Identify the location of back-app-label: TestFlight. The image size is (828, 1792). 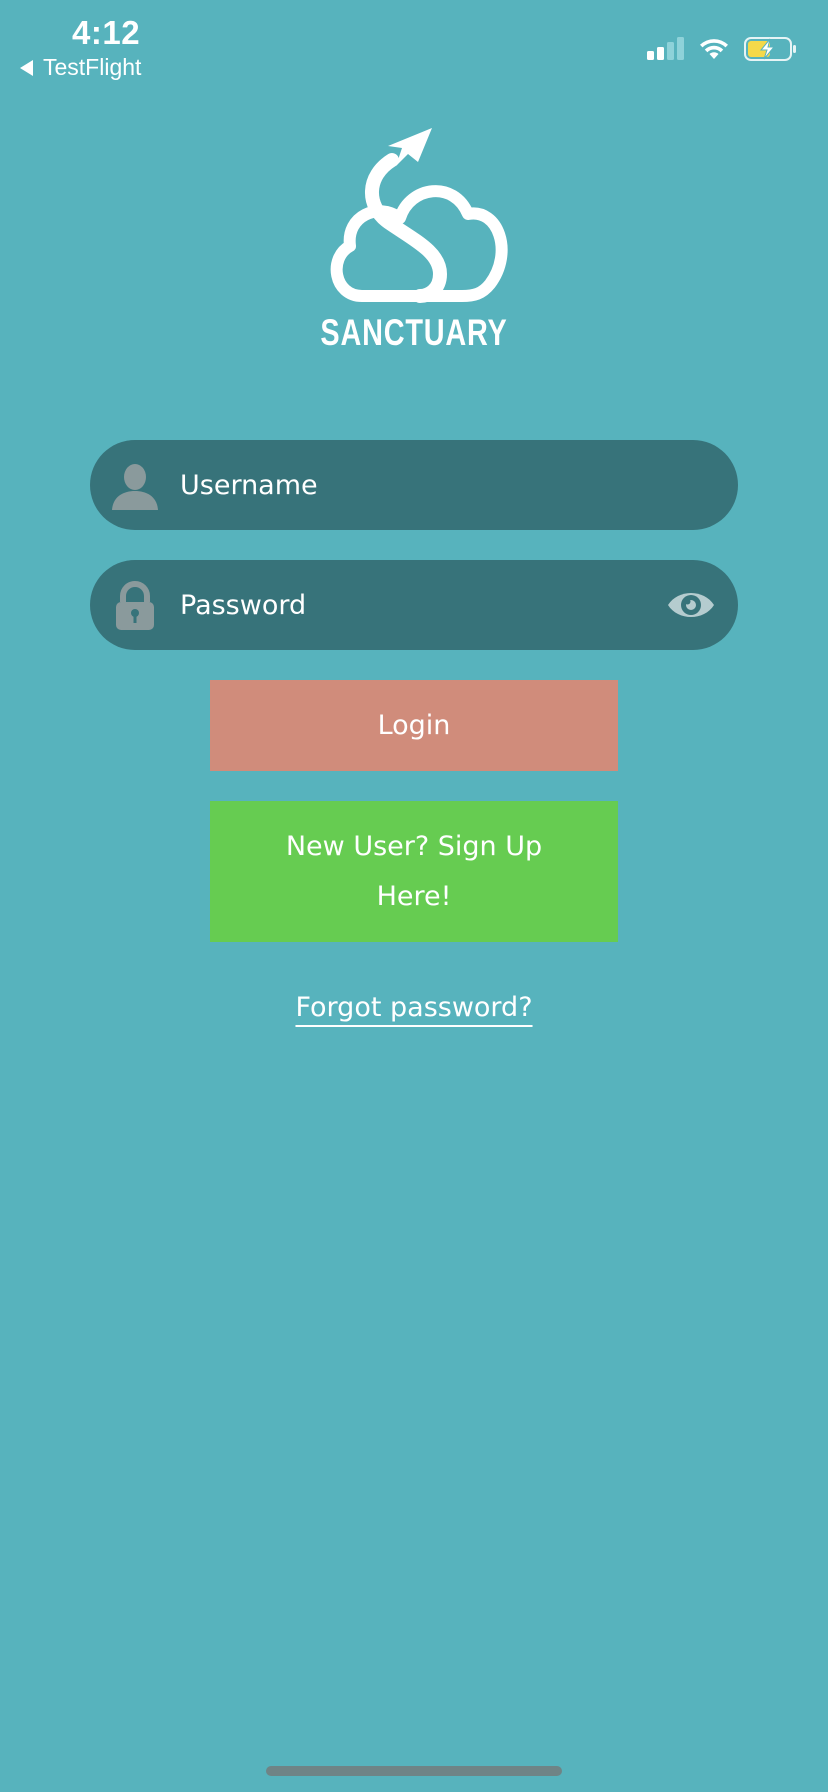
(92, 67).